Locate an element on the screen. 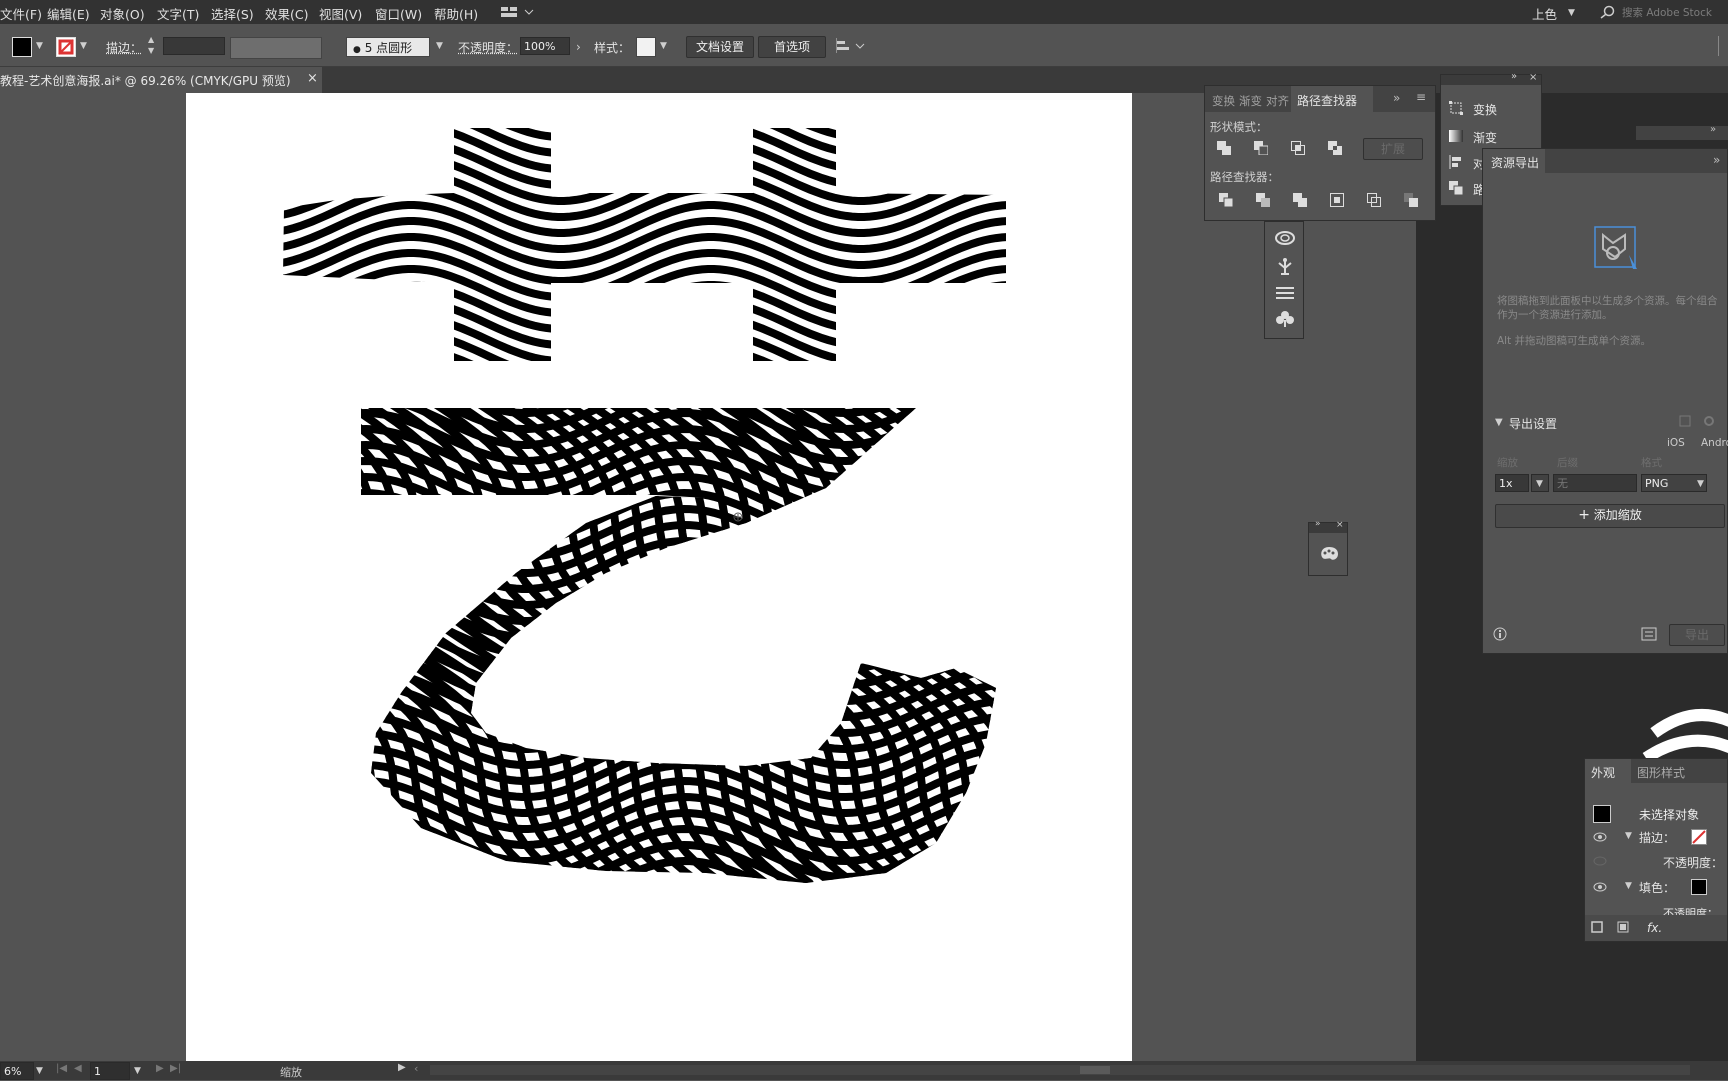 The height and width of the screenshot is (1081, 1728). color-guide-palette-icon is located at coordinates (1329, 555).